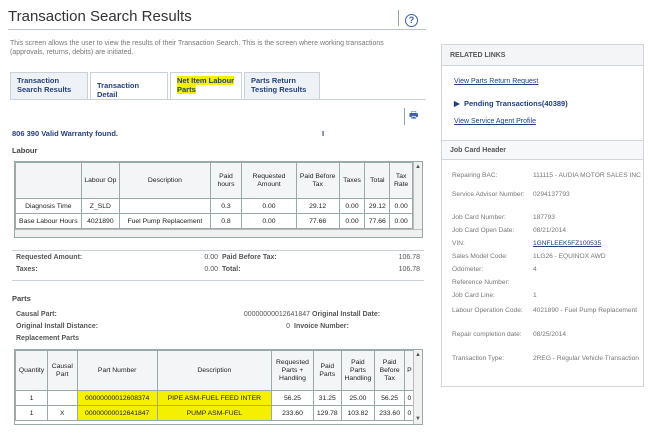 The height and width of the screenshot is (434, 651). What do you see at coordinates (249, 257) in the screenshot?
I see `paid-before-tax-label: Paid Before Tax:` at bounding box center [249, 257].